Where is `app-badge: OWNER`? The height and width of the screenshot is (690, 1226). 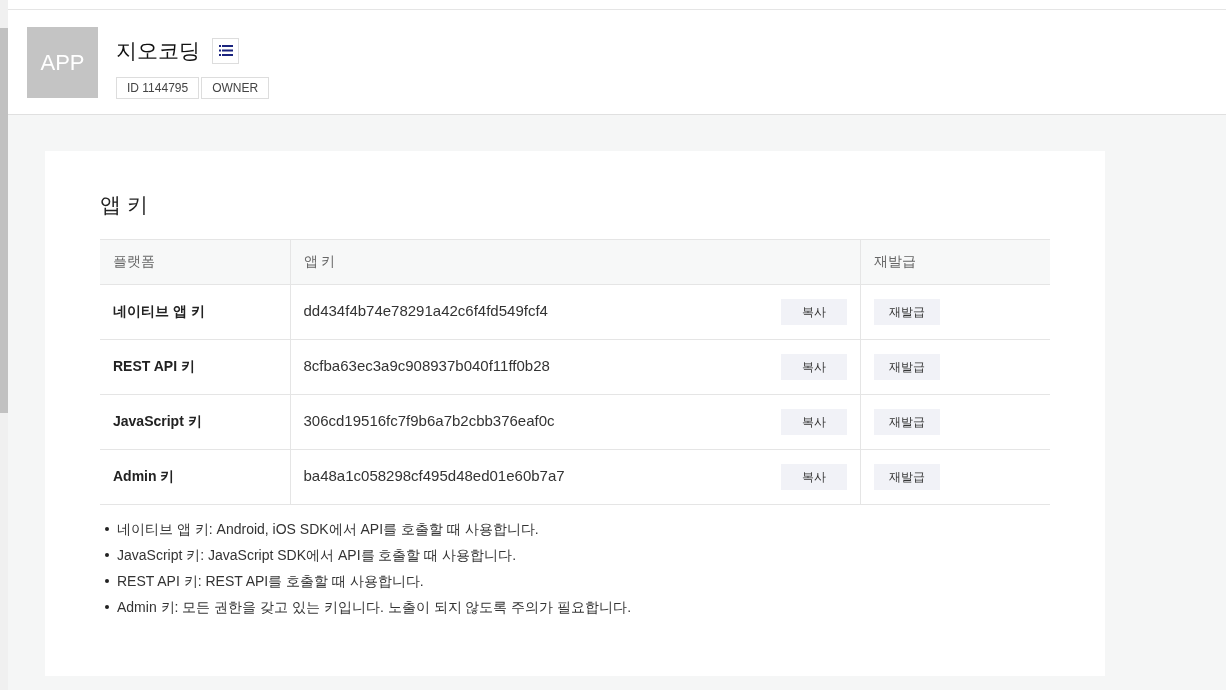 app-badge: OWNER is located at coordinates (235, 87).